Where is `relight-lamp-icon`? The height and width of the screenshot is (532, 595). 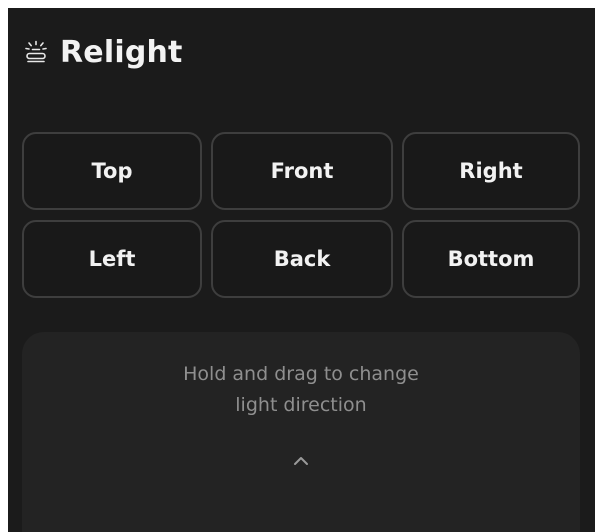
relight-lamp-icon is located at coordinates (36, 52).